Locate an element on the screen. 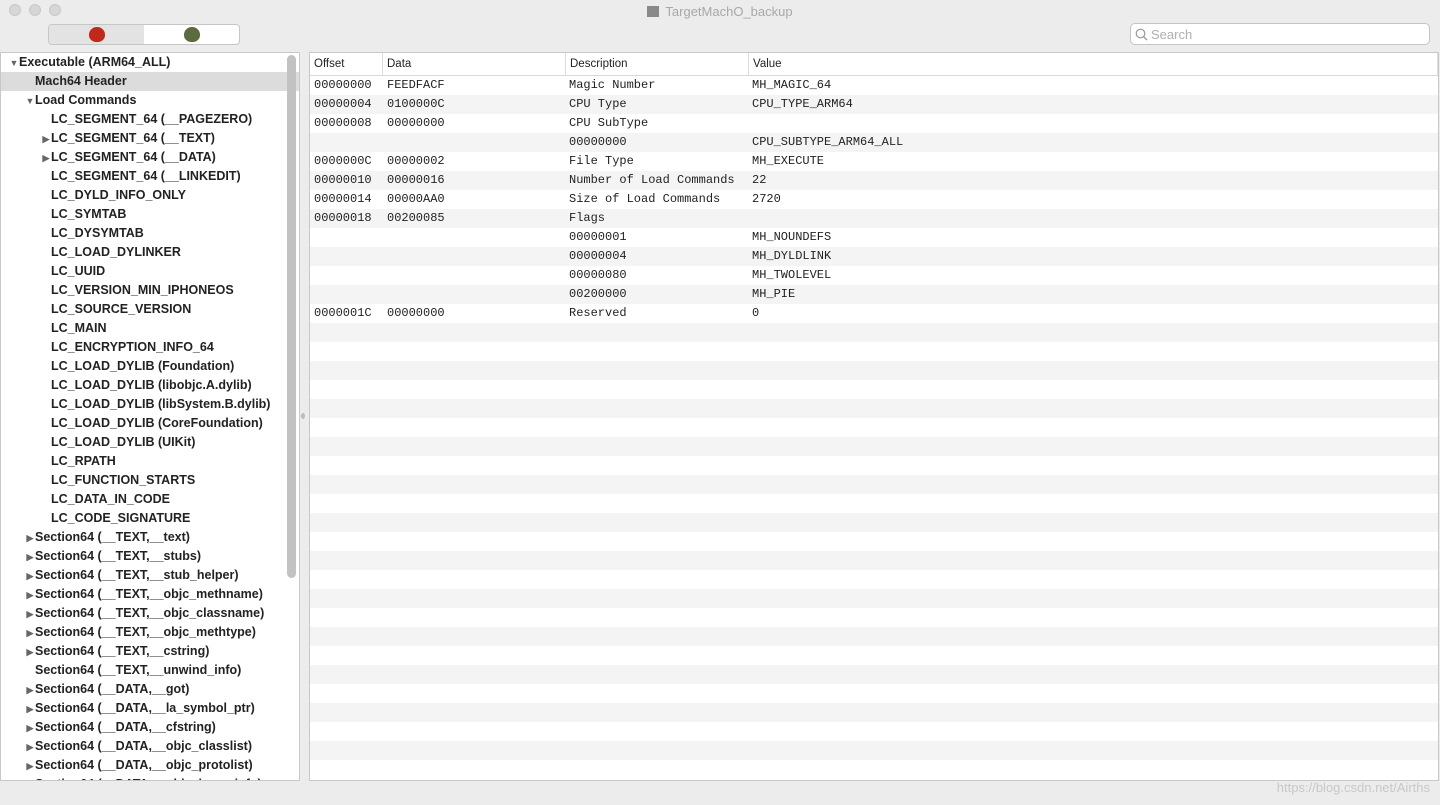 The image size is (1440, 805). tree-item: Mach64 Header is located at coordinates (150, 81).